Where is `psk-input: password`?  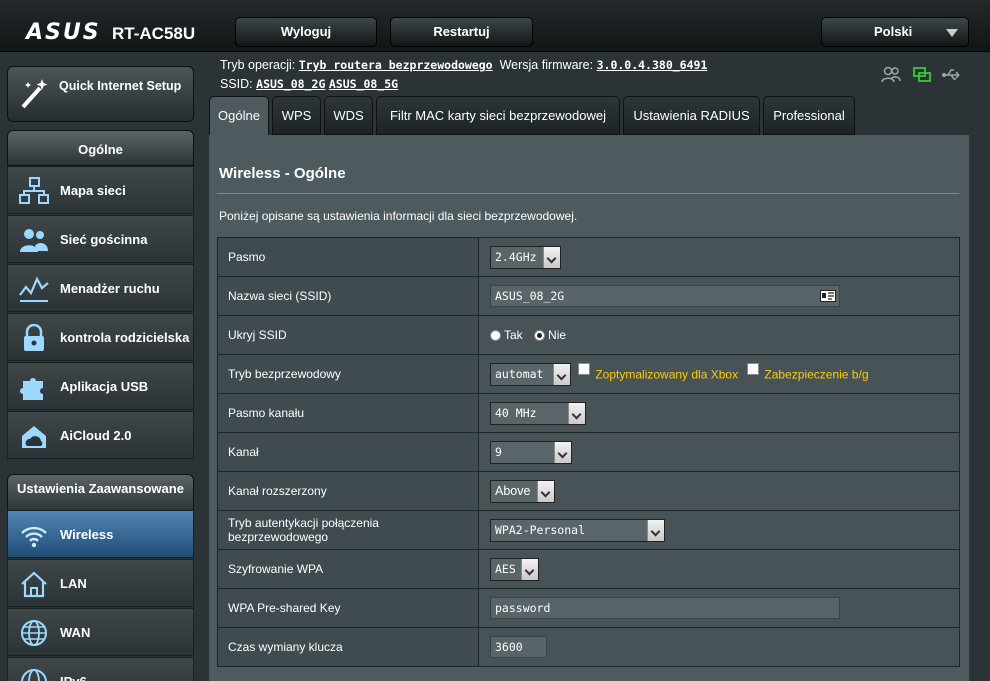
psk-input: password is located at coordinates (665, 608).